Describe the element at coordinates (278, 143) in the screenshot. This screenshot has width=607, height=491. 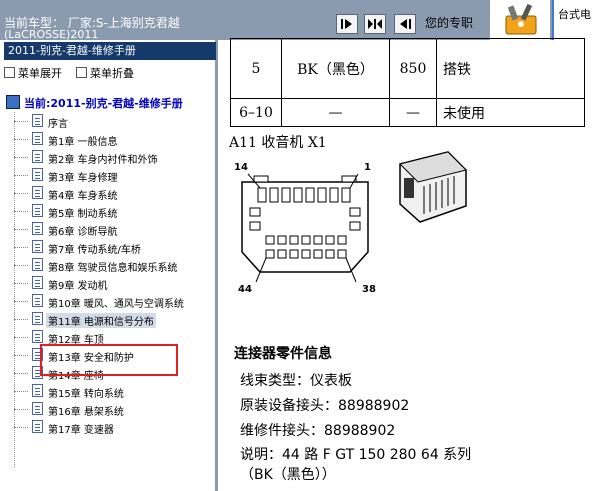
I see `connector-caption: A11 收音机 X1` at that location.